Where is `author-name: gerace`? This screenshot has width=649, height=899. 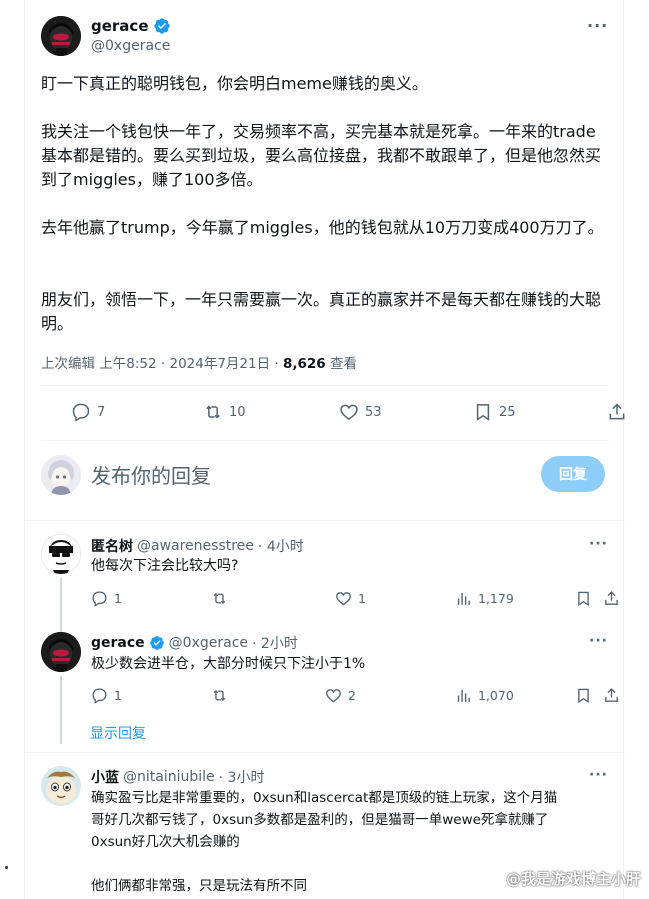
author-name: gerace is located at coordinates (120, 26).